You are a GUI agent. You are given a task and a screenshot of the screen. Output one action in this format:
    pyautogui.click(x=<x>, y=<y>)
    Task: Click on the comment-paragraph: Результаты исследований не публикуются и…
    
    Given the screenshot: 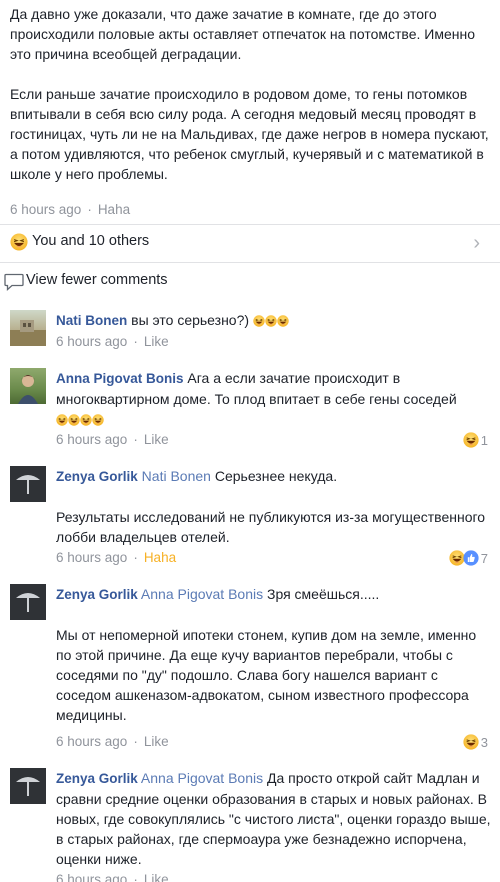 What is the action you would take?
    pyautogui.click(x=271, y=527)
    